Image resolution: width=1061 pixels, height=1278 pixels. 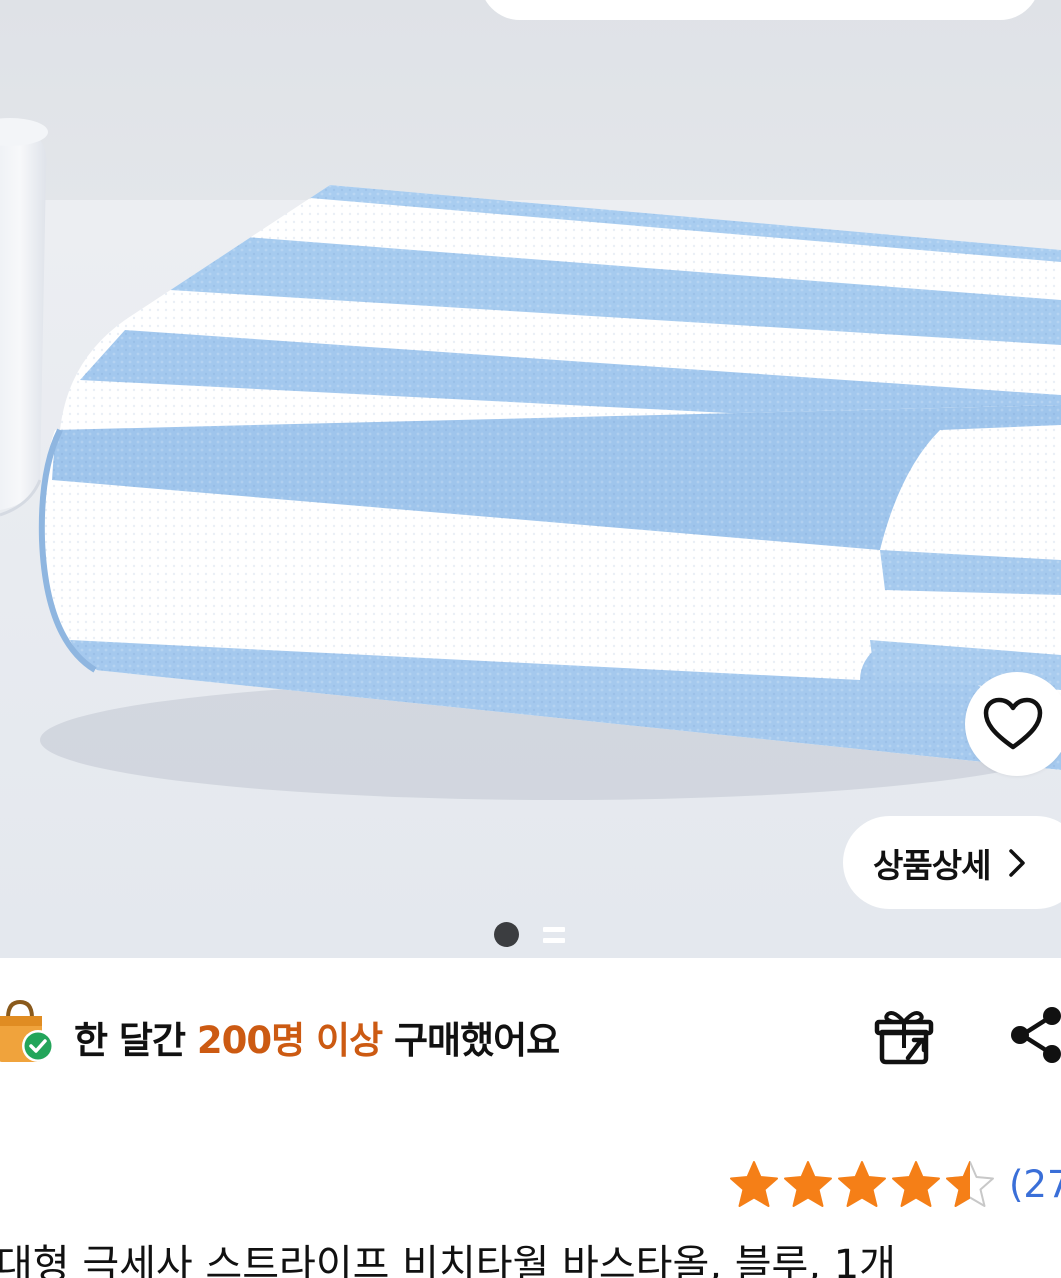 I want to click on heart-icon, so click(x=1013, y=723).